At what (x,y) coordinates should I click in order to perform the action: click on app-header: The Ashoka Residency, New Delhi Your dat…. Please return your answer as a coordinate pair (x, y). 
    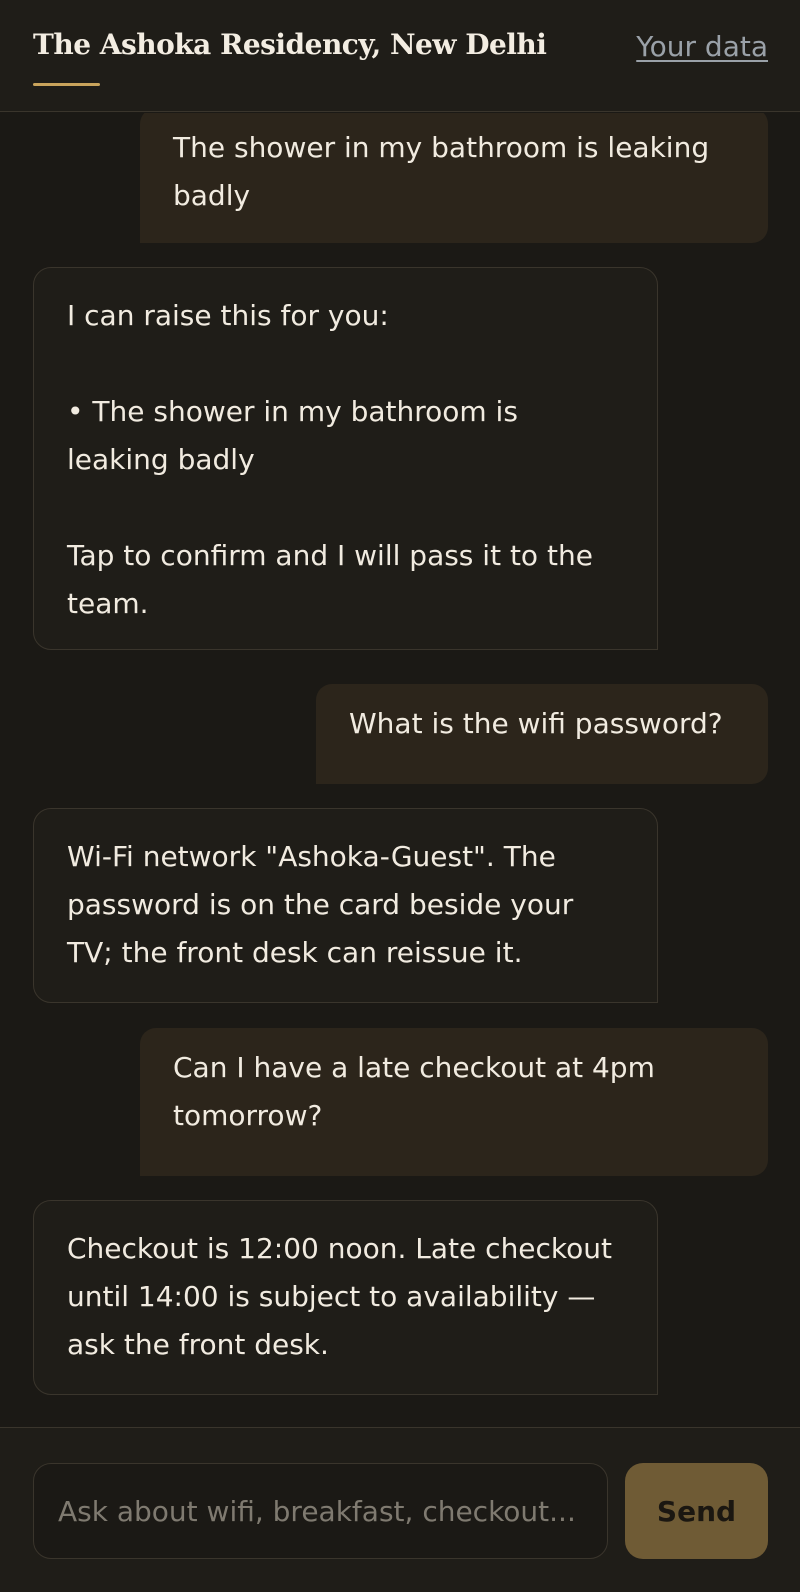
    Looking at the image, I should click on (400, 56).